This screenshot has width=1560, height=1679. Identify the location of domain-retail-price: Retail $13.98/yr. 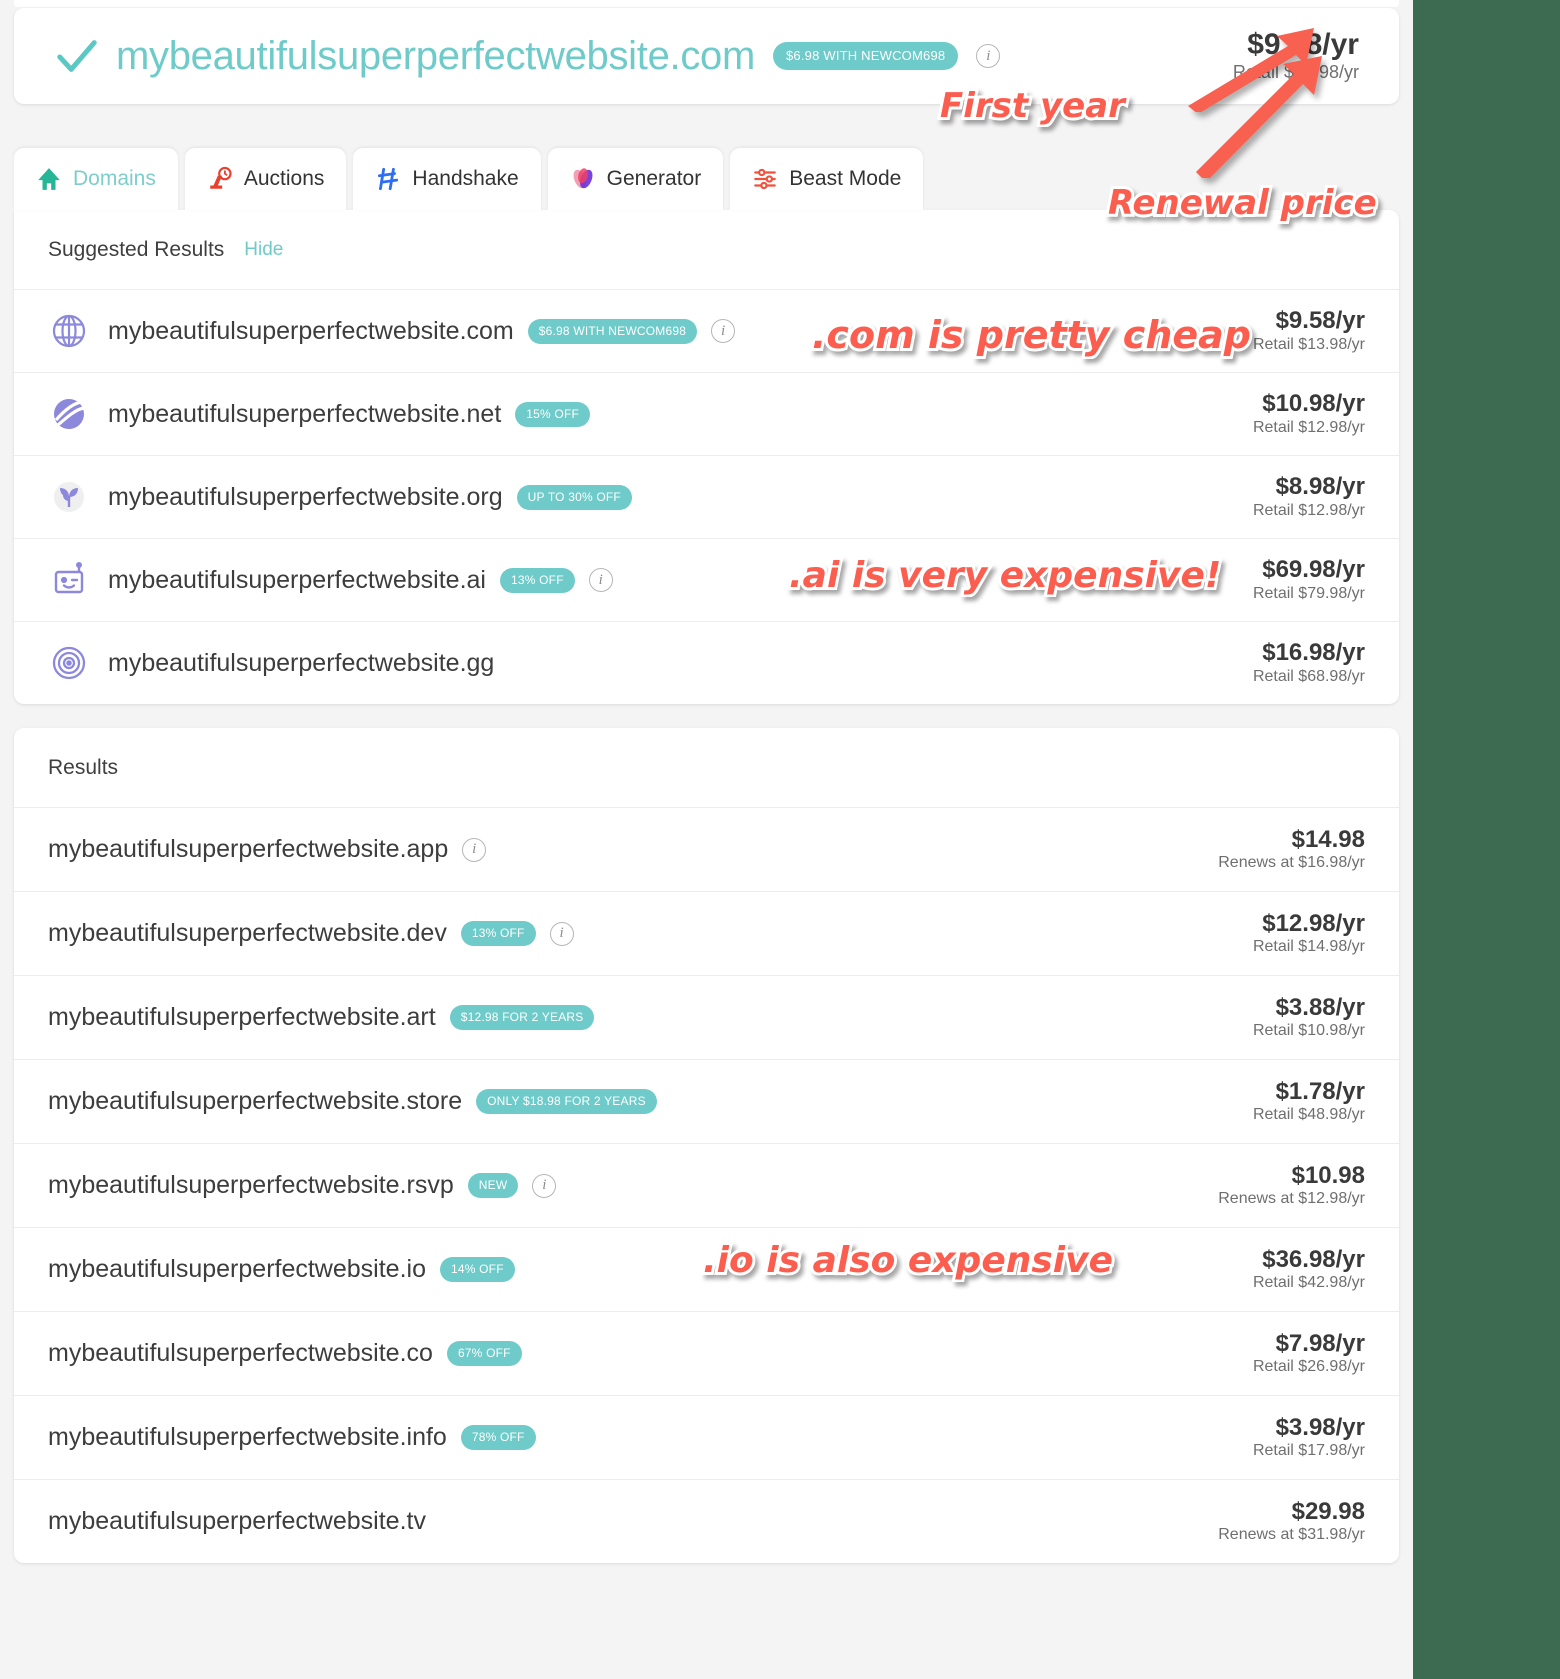
(1308, 344).